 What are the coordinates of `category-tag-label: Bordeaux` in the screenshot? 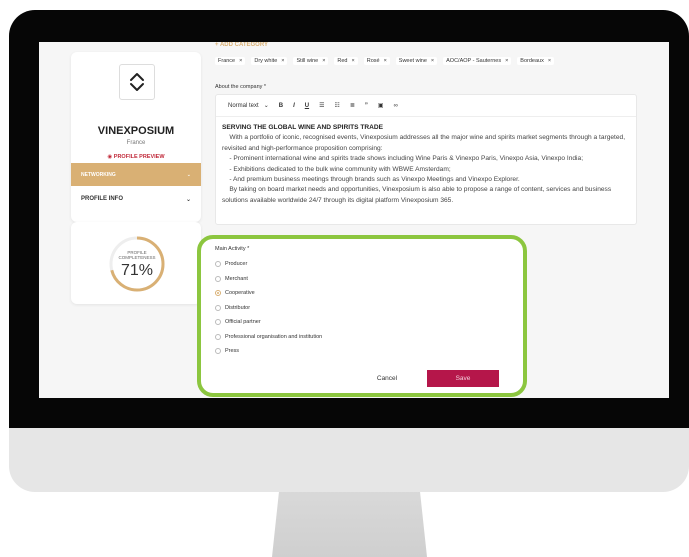 It's located at (532, 61).